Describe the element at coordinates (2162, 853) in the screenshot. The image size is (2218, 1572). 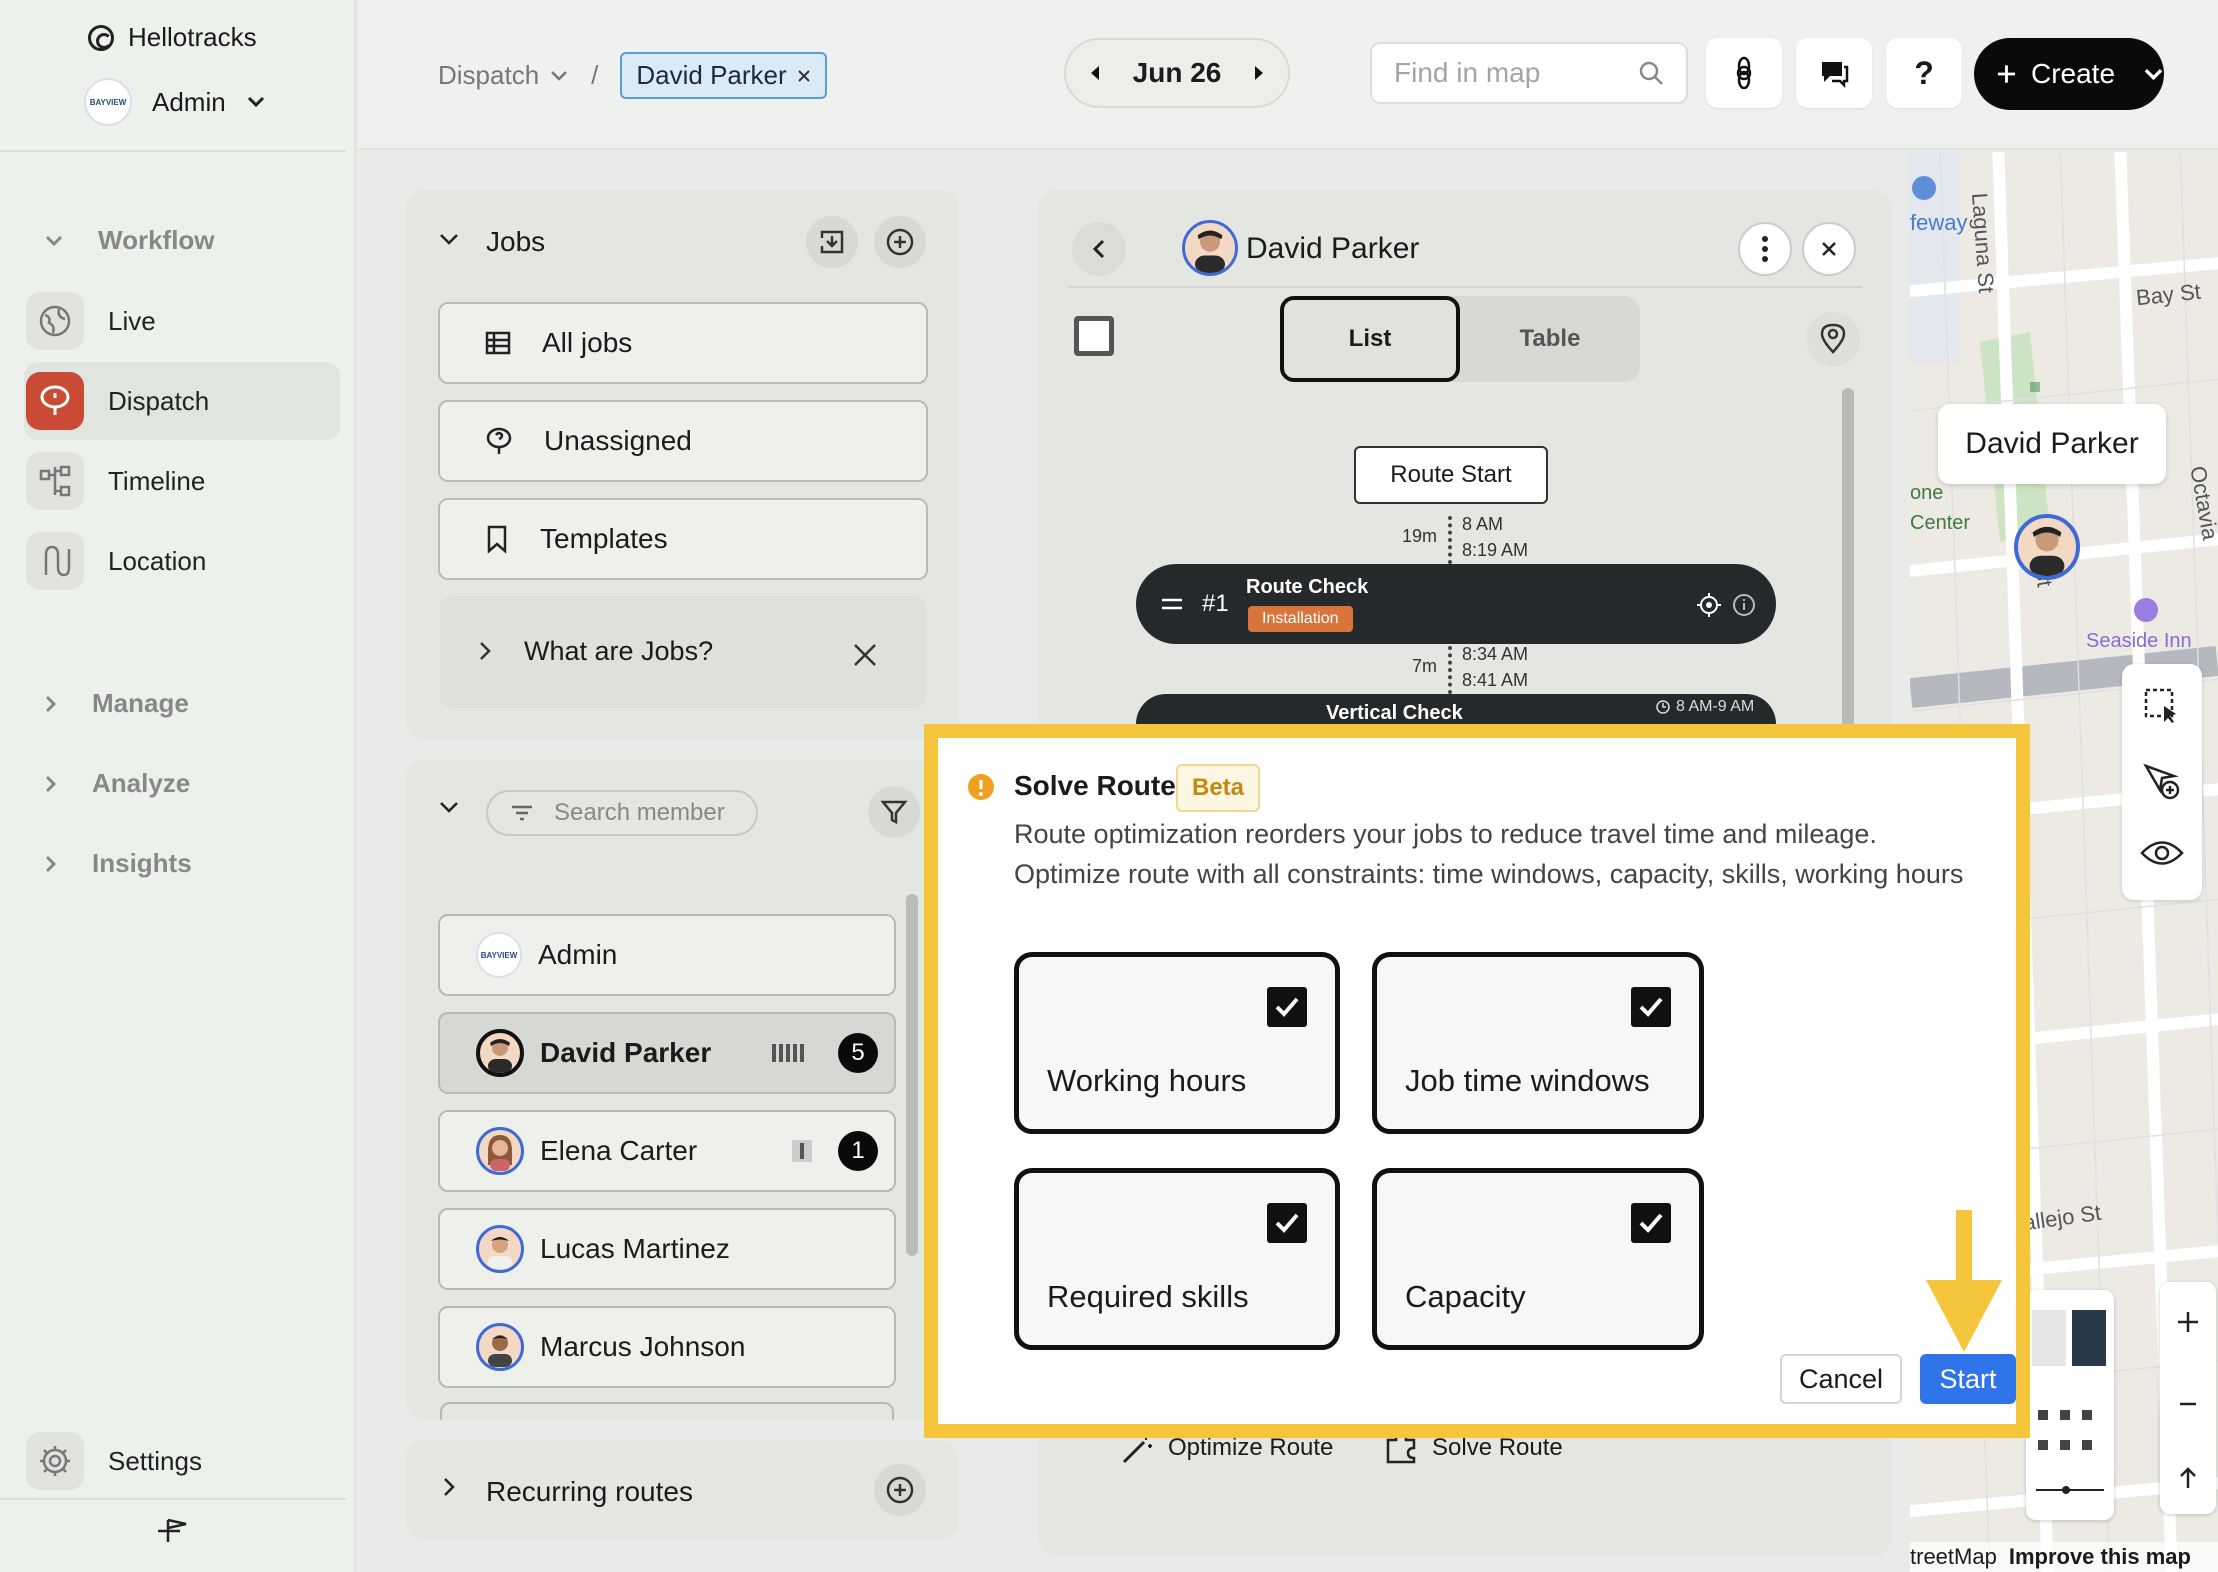
I see `eye-icon` at that location.